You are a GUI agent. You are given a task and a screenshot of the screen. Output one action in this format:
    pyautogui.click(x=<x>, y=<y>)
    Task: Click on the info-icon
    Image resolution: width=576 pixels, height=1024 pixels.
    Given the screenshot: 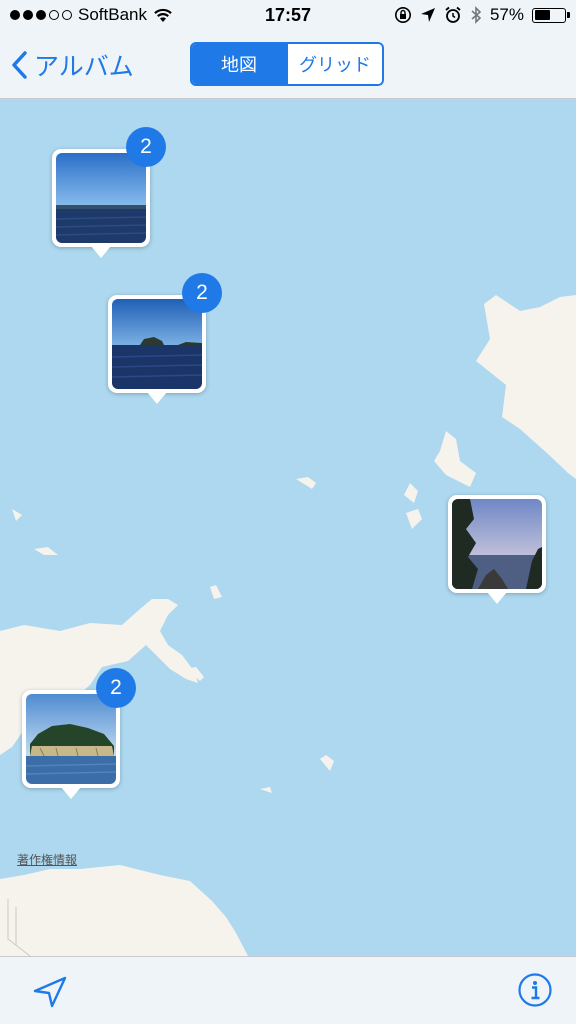 What is the action you would take?
    pyautogui.click(x=535, y=990)
    